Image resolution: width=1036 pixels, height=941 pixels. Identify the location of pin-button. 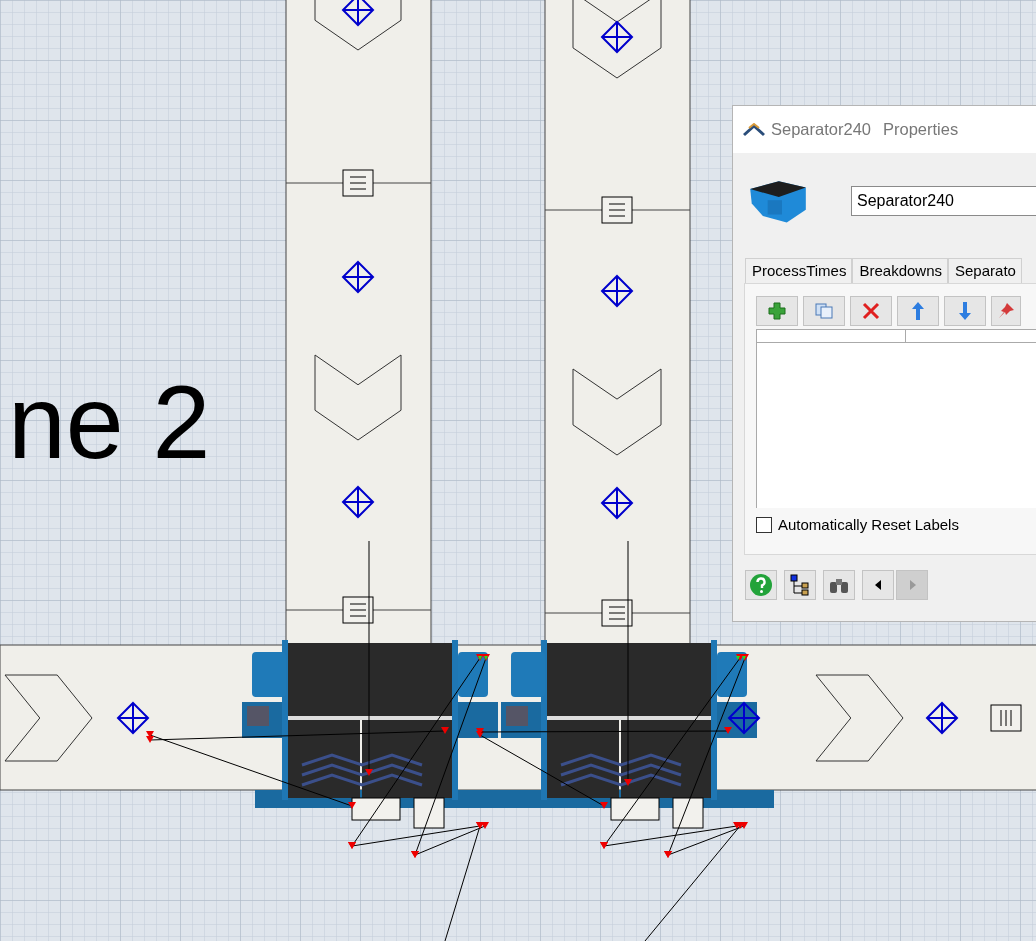
(1006, 311).